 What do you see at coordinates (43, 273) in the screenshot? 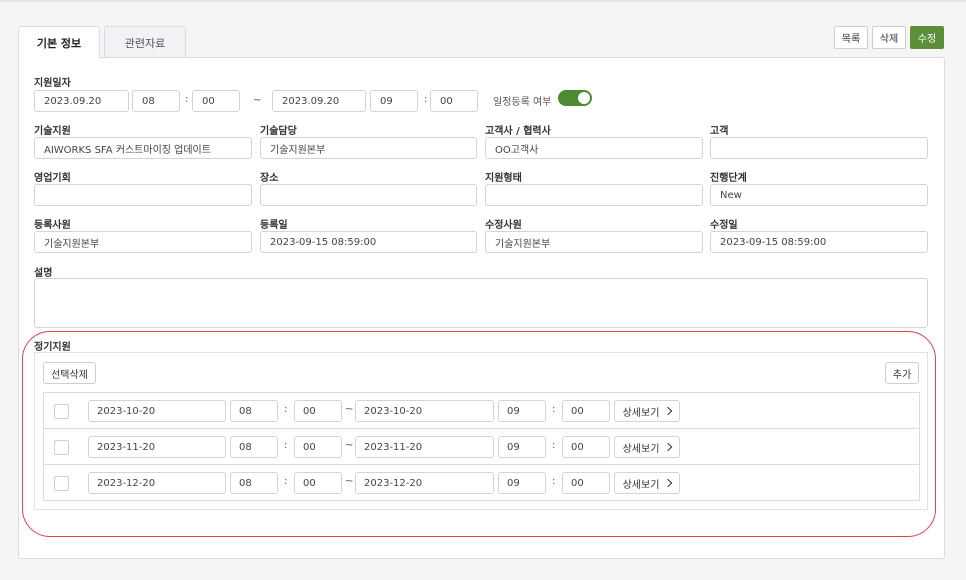
I see `description-label: 설명` at bounding box center [43, 273].